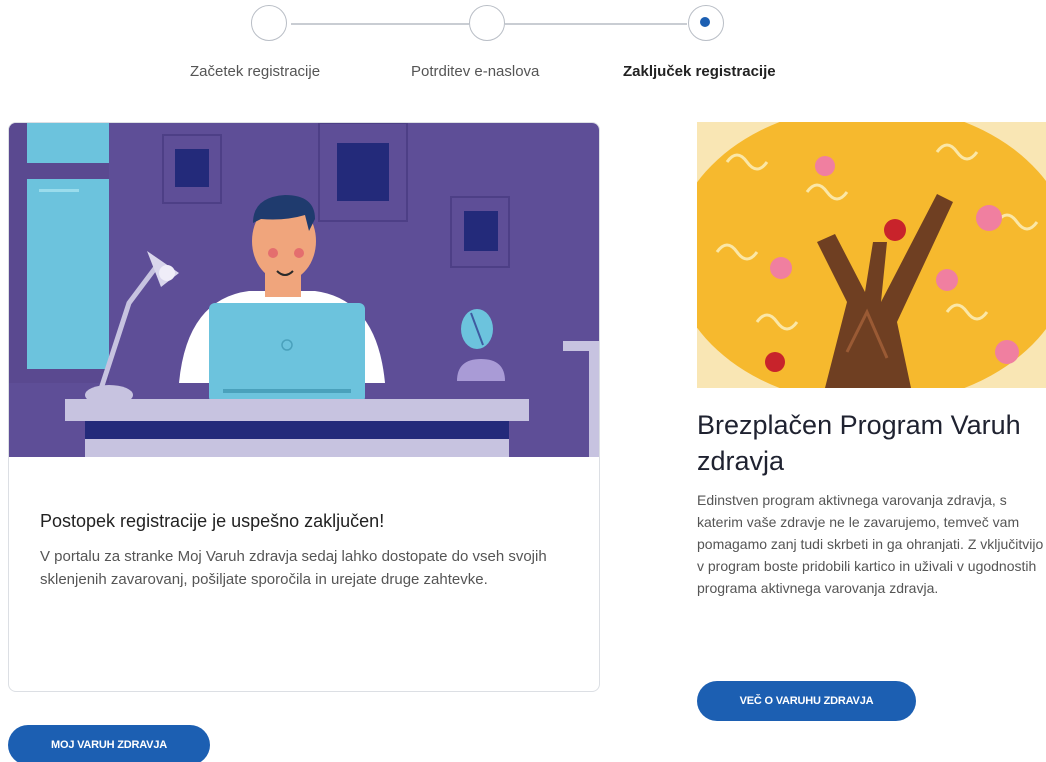  I want to click on more-about-varuh-button: VEČ O VARUHU ZDRAVJA, so click(806, 701).